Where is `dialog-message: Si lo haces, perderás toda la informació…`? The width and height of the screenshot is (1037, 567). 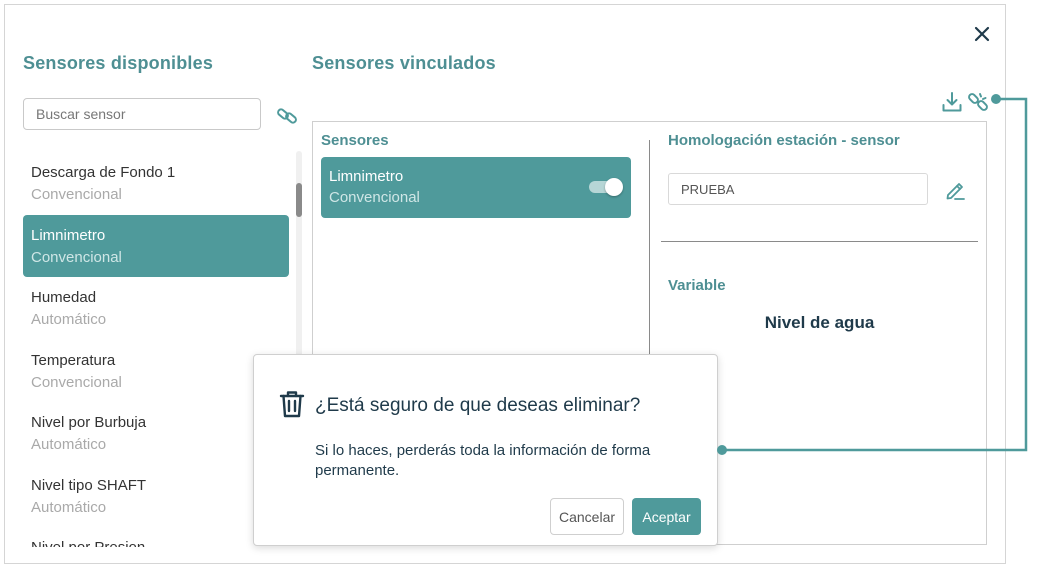 dialog-message: Si lo haces, perderás toda la informació… is located at coordinates (483, 460).